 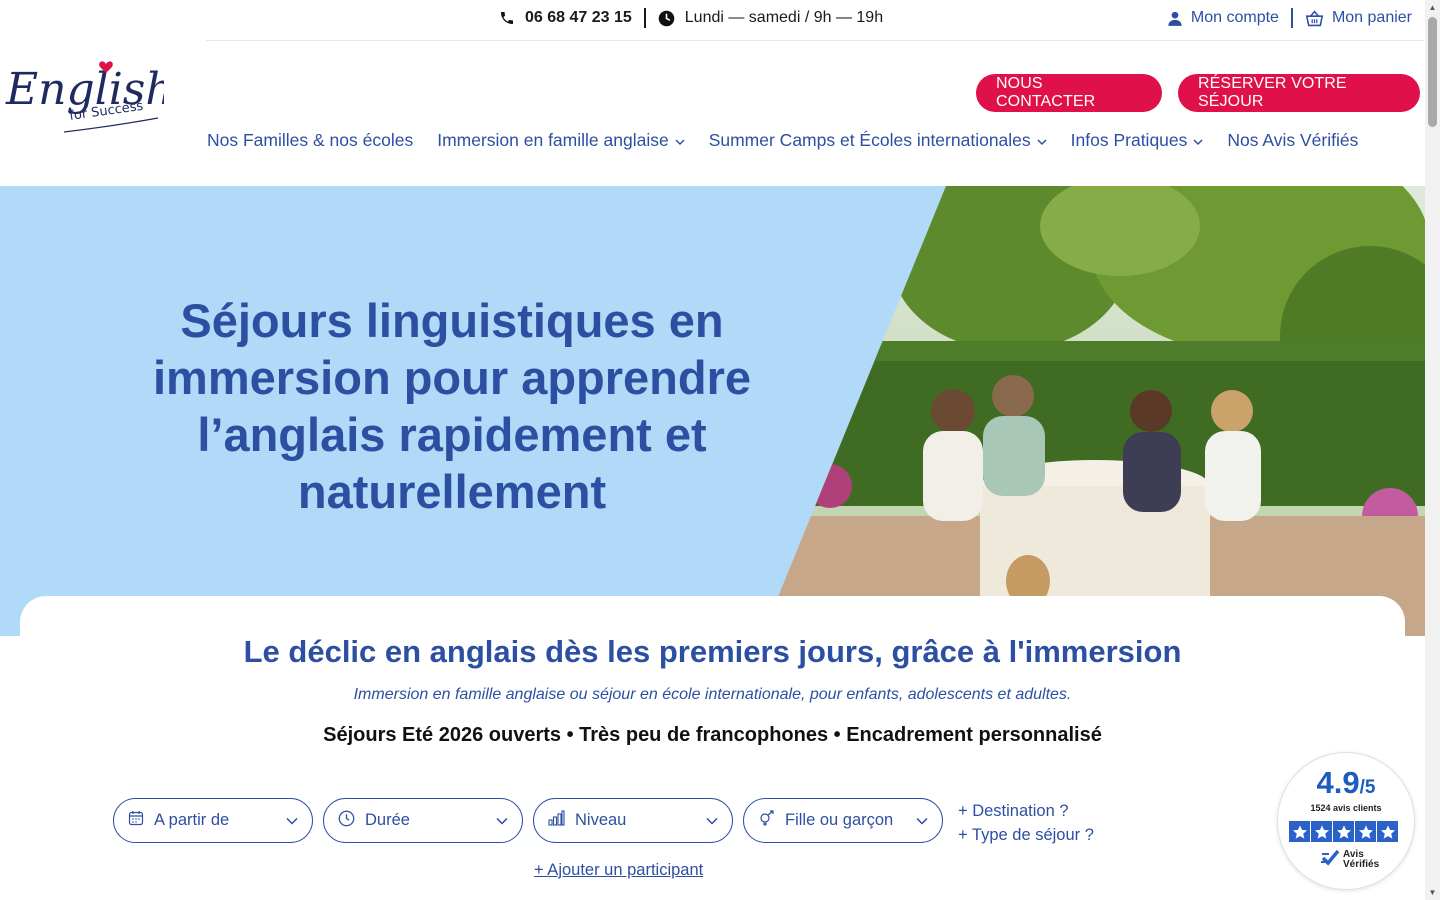 What do you see at coordinates (1432, 892) in the screenshot?
I see `scroll-down-icon: ▼` at bounding box center [1432, 892].